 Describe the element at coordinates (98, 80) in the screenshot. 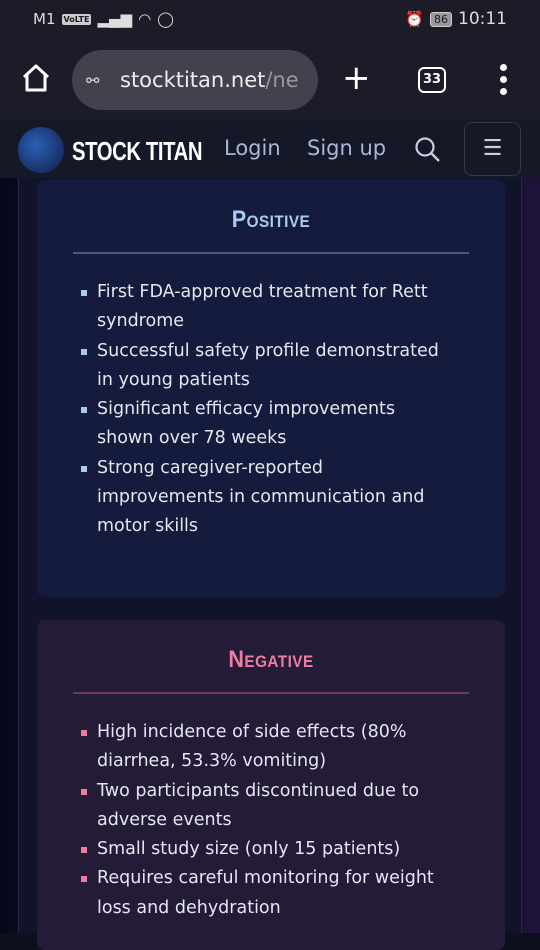

I see `site-settings-icon: ⚯` at that location.